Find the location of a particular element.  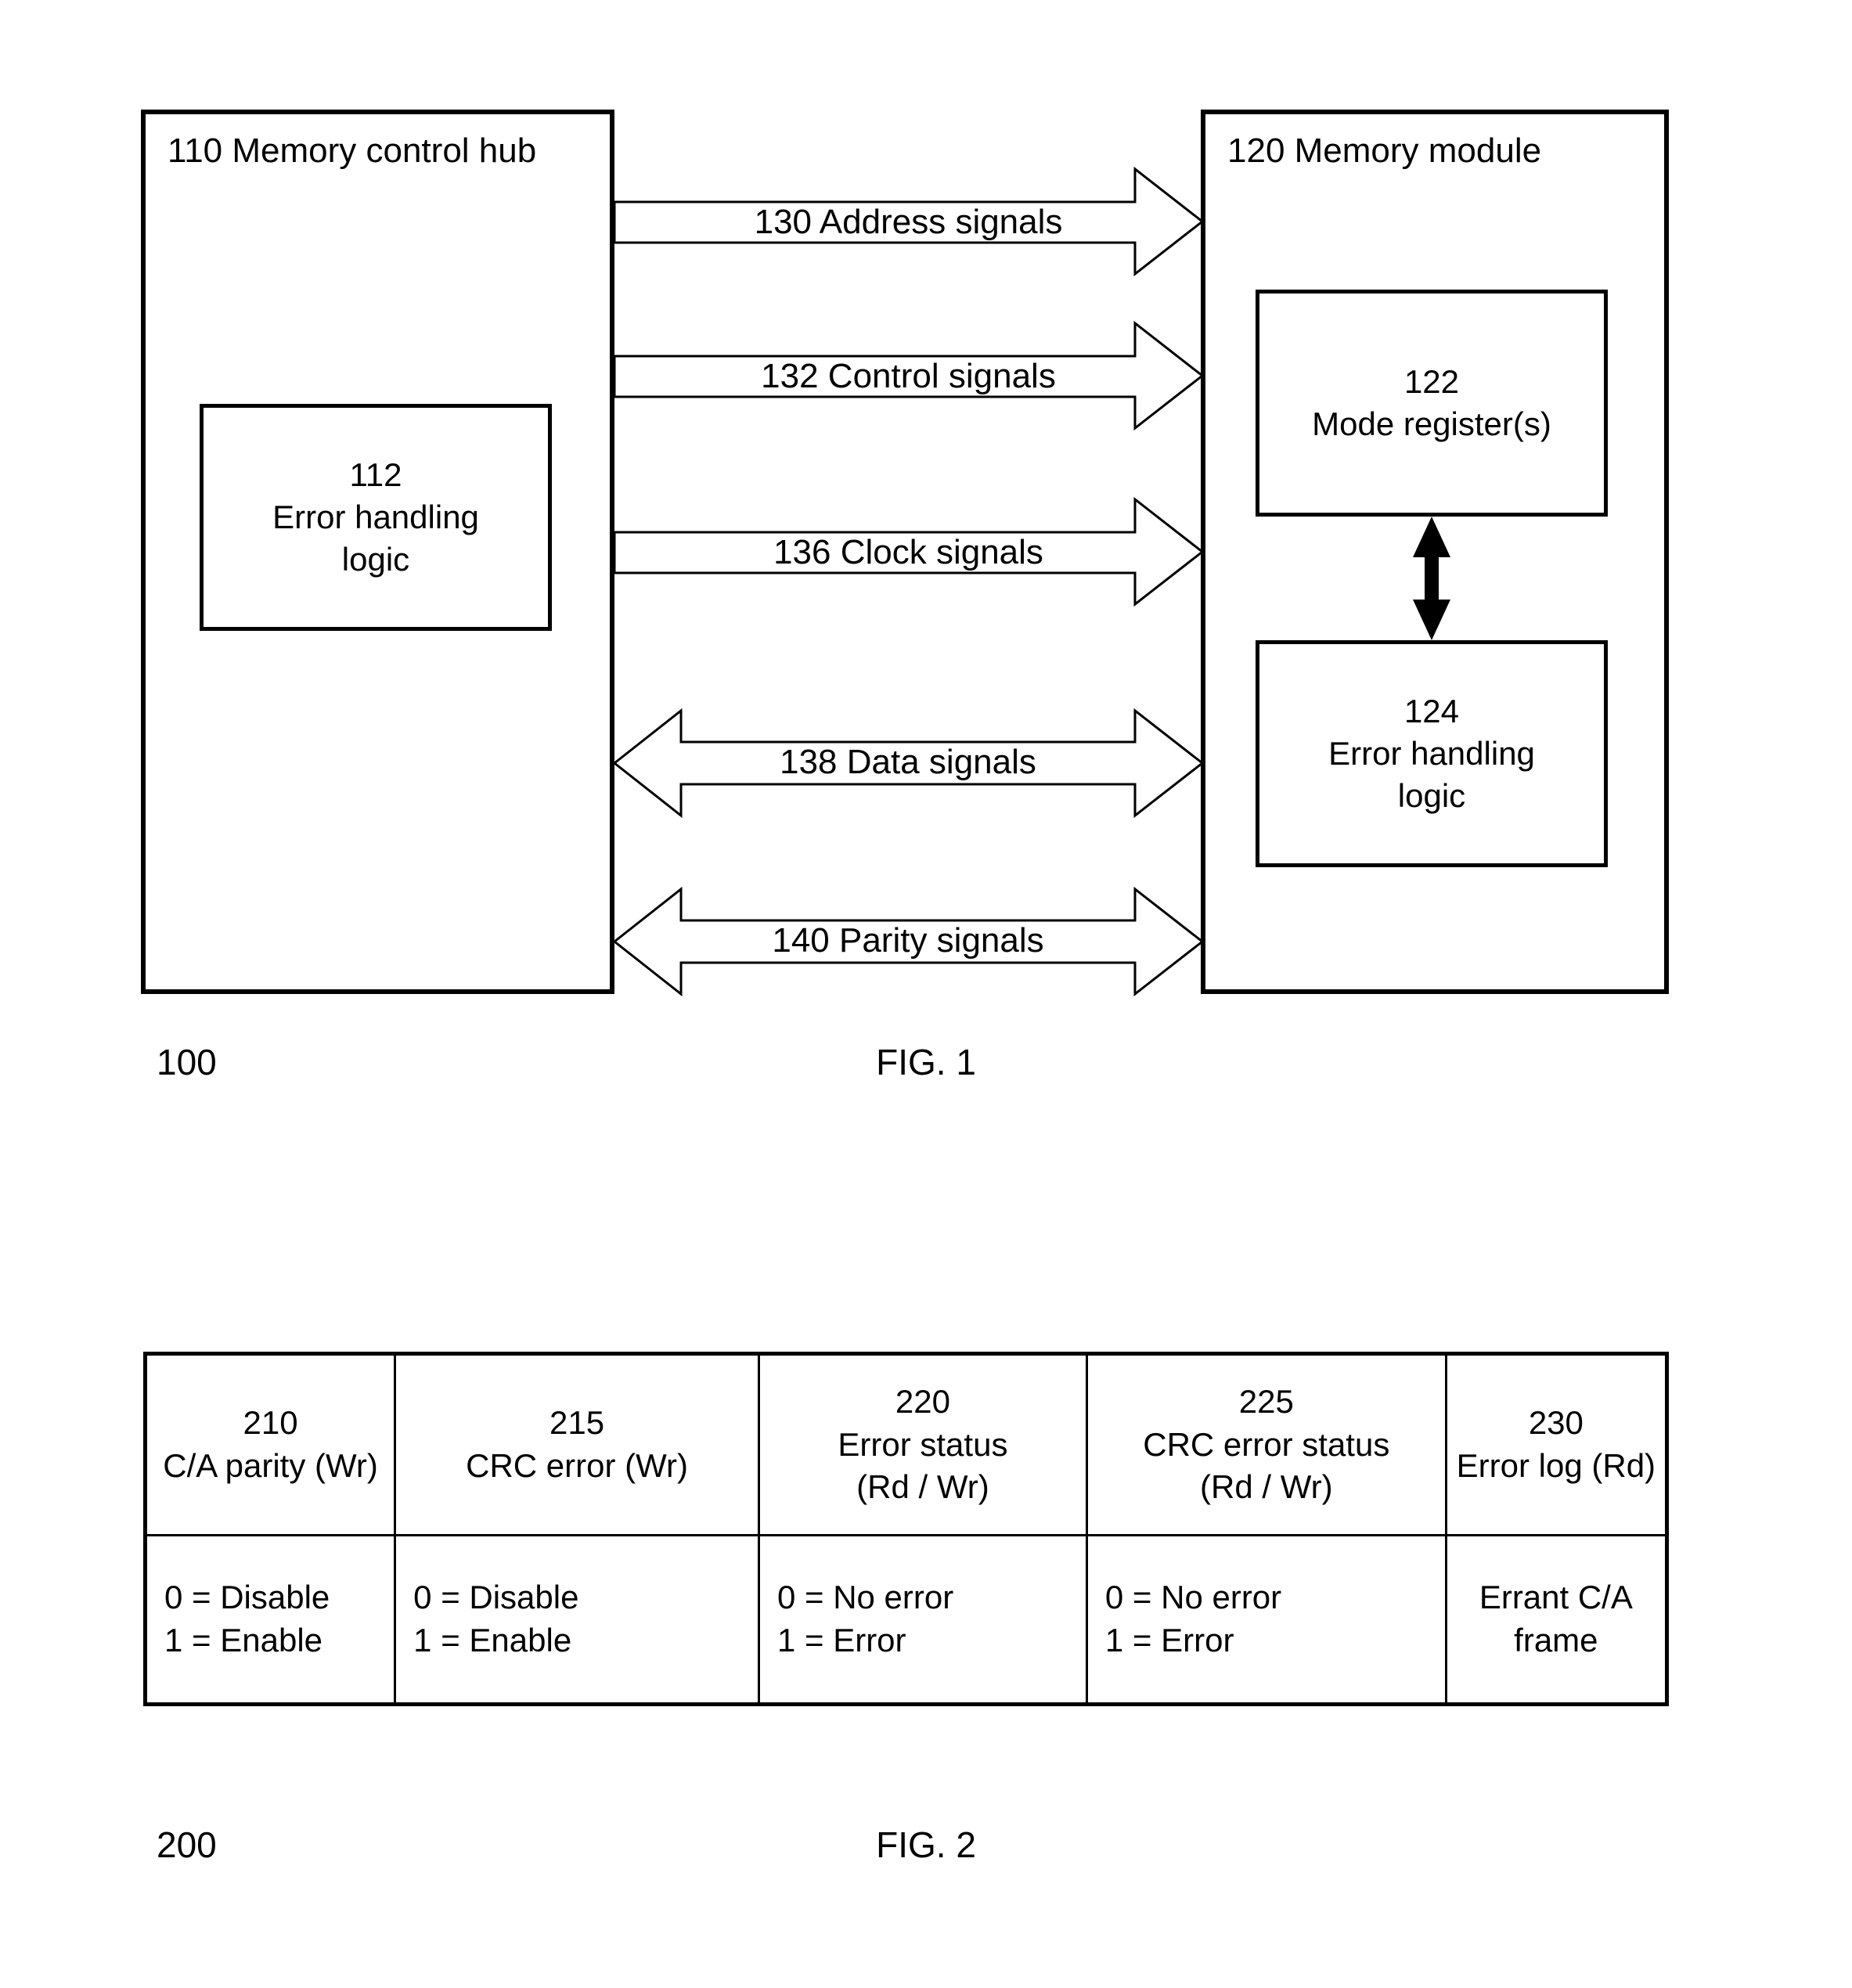

data-signals-label: 138 Data signals is located at coordinates (908, 762).